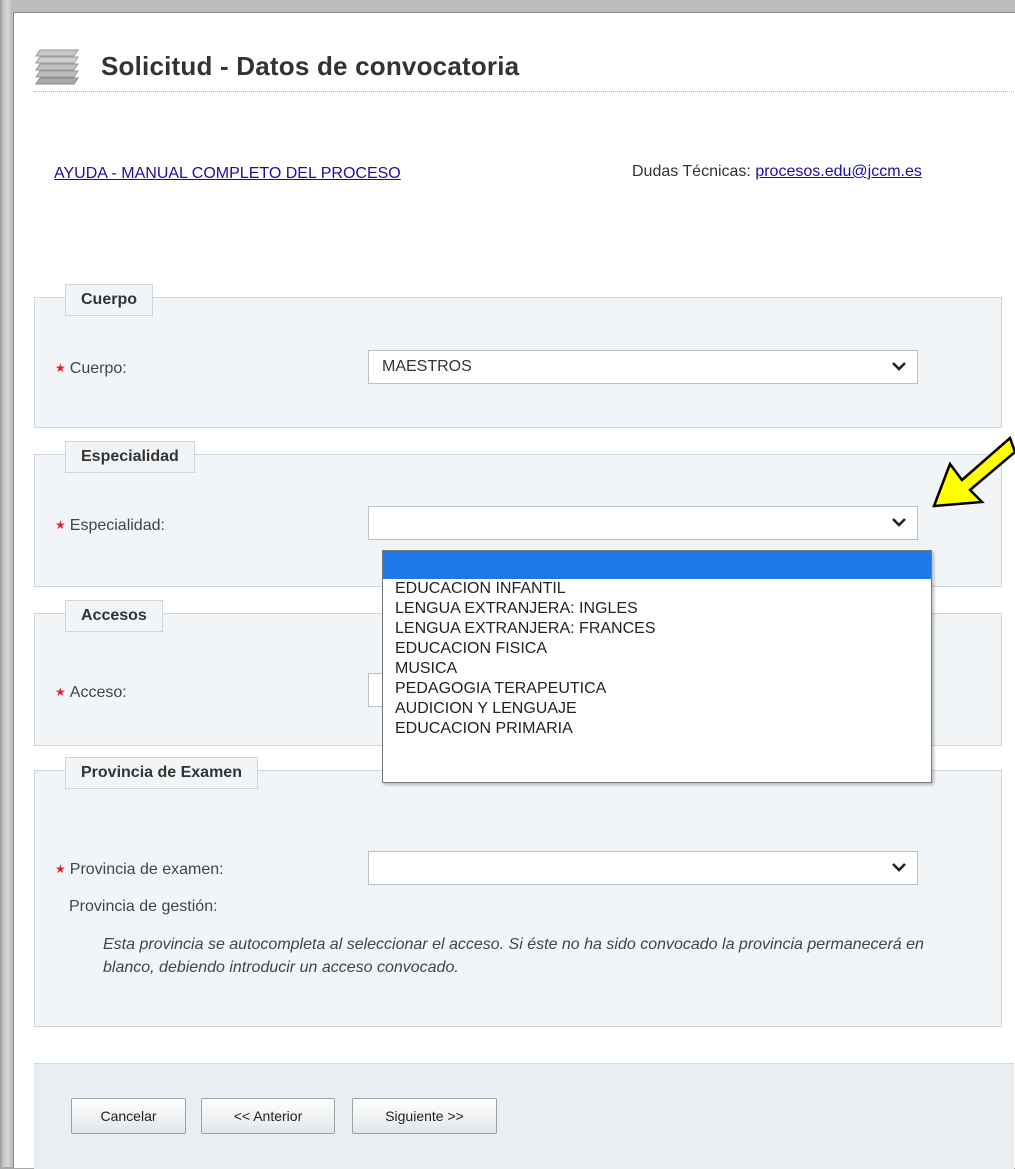 The width and height of the screenshot is (1015, 1169). What do you see at coordinates (114, 616) in the screenshot?
I see `section-legend-accesos: Accesos` at bounding box center [114, 616].